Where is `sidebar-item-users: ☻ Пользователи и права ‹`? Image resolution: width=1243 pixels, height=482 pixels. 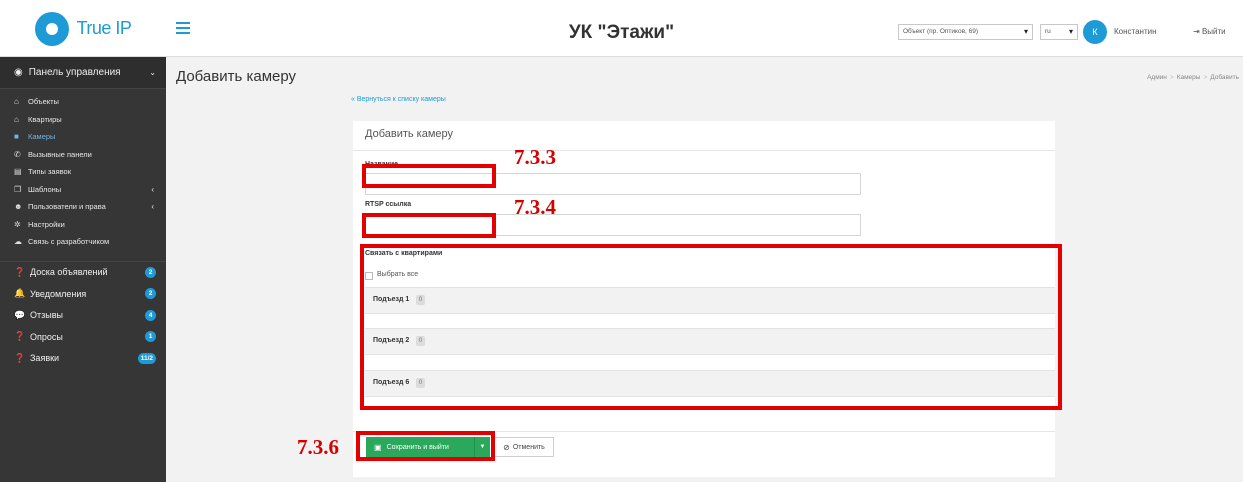
sidebar-item-users: ☻ Пользователи и права ‹ is located at coordinates (83, 207).